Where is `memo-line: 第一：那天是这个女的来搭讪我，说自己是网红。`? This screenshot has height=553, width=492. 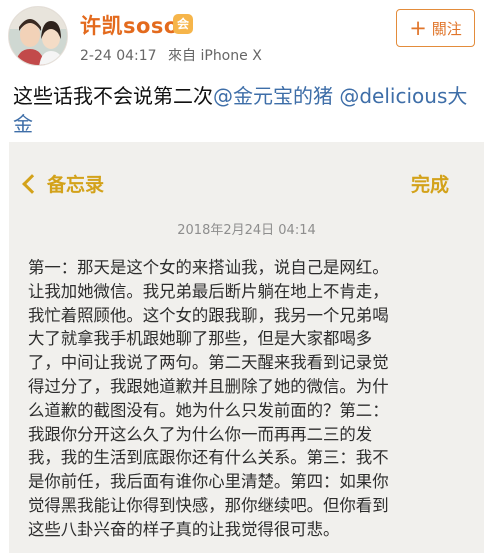
memo-line: 第一：那天是这个女的来搭讪我，说自己是网红。 is located at coordinates (208, 267).